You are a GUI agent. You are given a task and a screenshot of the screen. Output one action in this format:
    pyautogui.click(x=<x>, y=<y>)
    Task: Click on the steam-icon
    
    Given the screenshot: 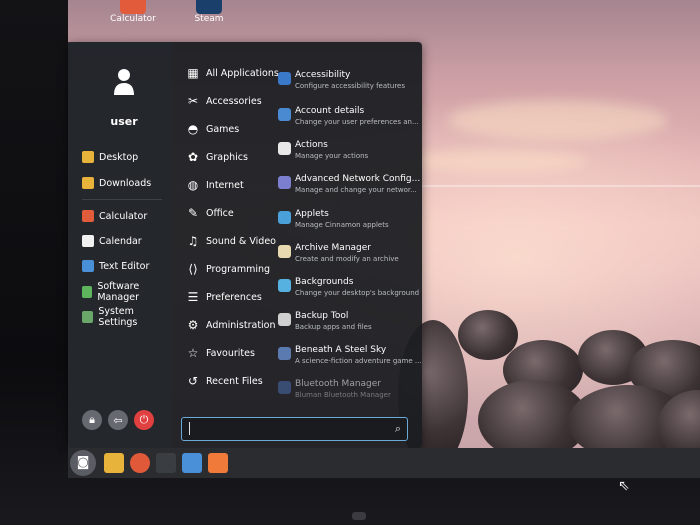 What is the action you would take?
    pyautogui.click(x=209, y=7)
    